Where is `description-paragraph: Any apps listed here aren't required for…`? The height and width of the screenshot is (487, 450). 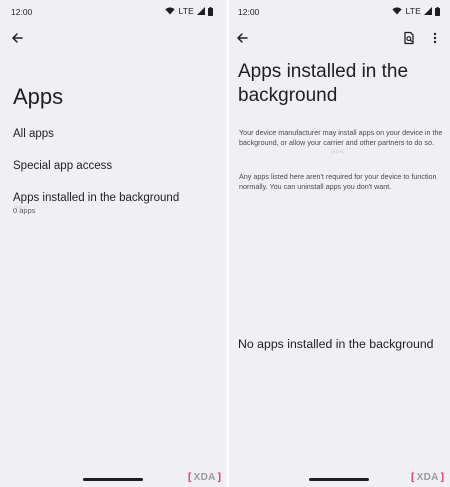
description-paragraph: Any apps listed here aren't required for… is located at coordinates (338, 182).